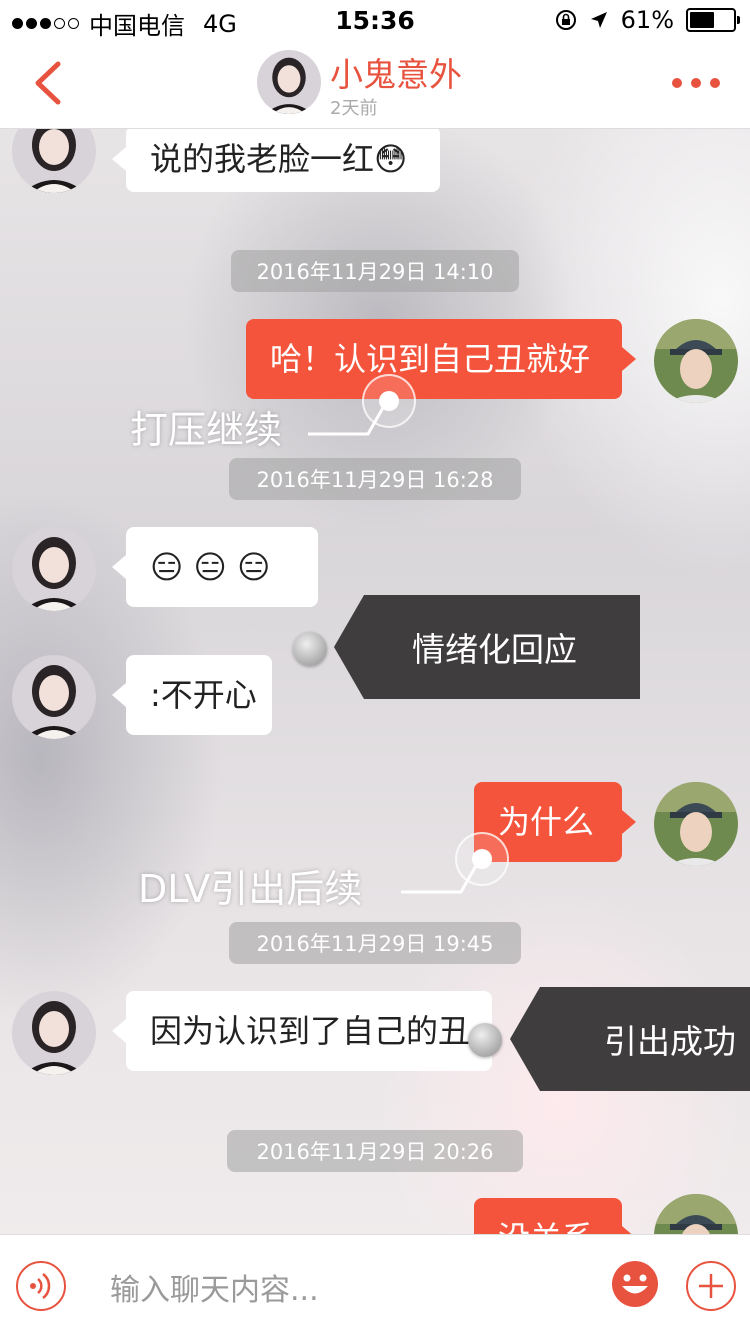 The image size is (750, 1335). Describe the element at coordinates (192, 695) in the screenshot. I see `message-bubble-incoming: :不开心` at that location.